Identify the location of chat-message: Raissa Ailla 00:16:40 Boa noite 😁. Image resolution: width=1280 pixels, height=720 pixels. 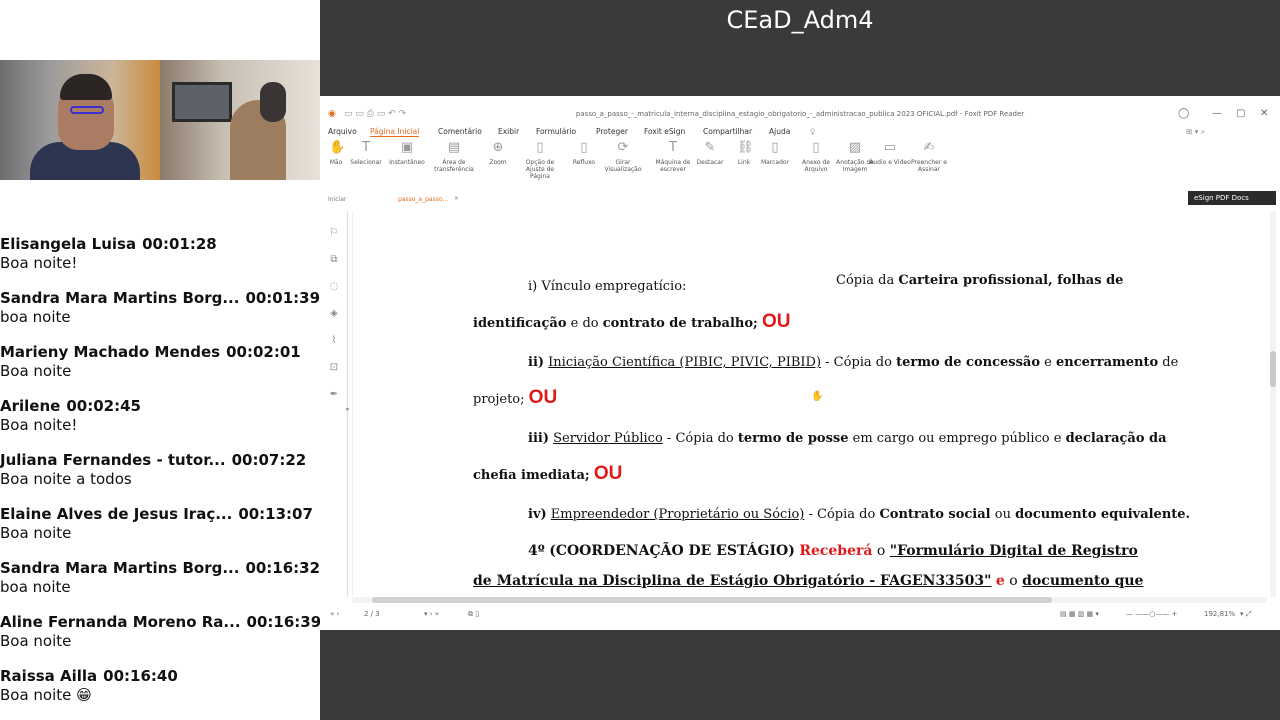
(160, 693).